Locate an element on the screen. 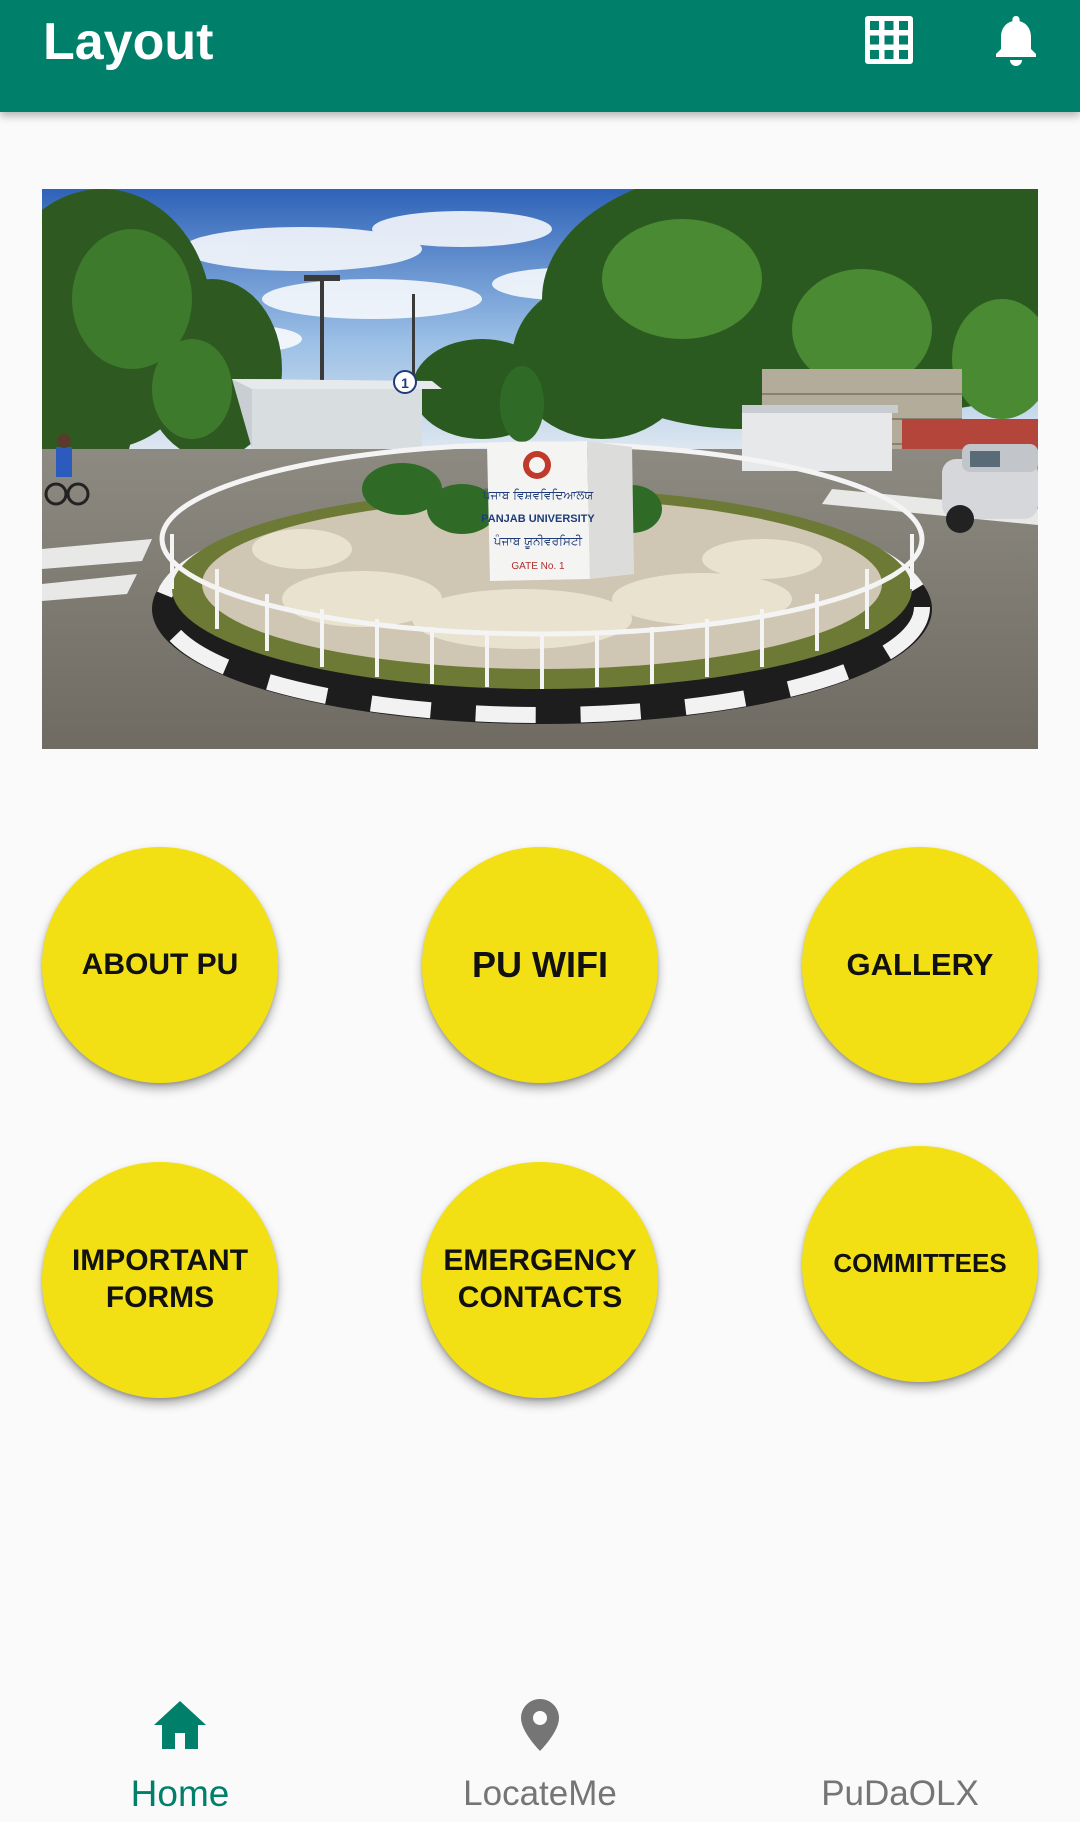  gallery-label: GALLERY is located at coordinates (920, 965).